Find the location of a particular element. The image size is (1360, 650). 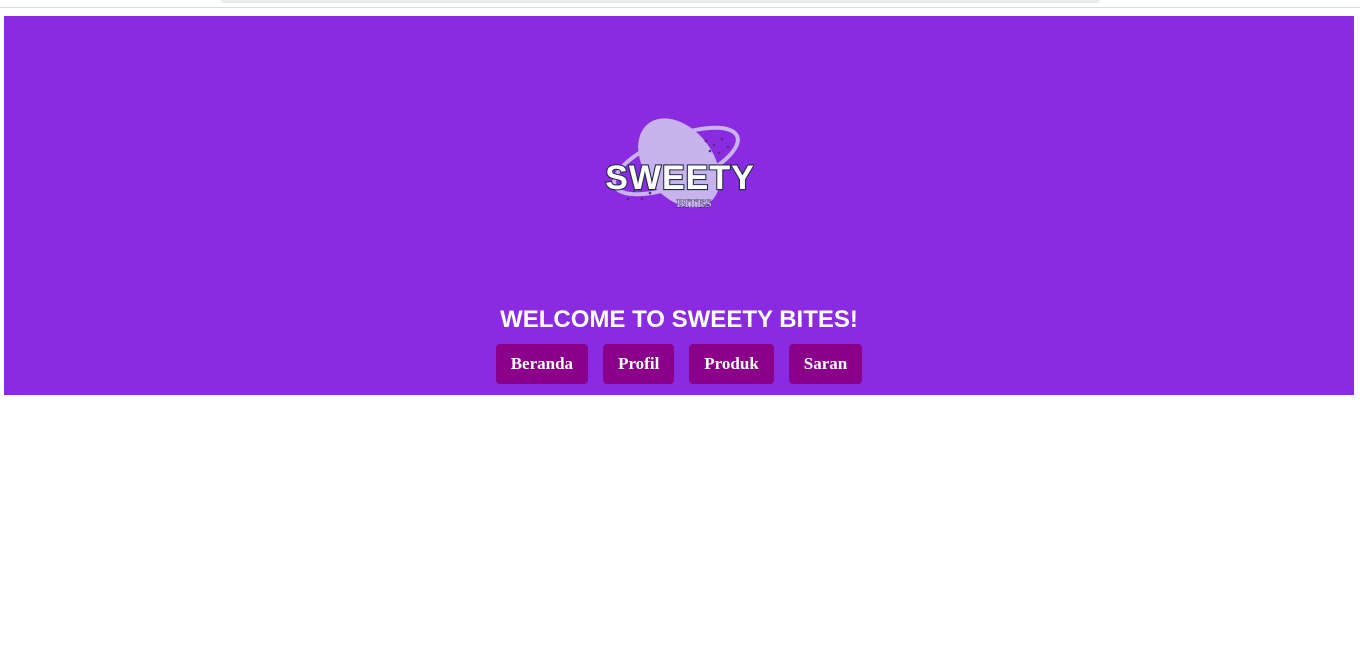

sweety-bites-logo: SWEETY BITES is located at coordinates (679, 163).